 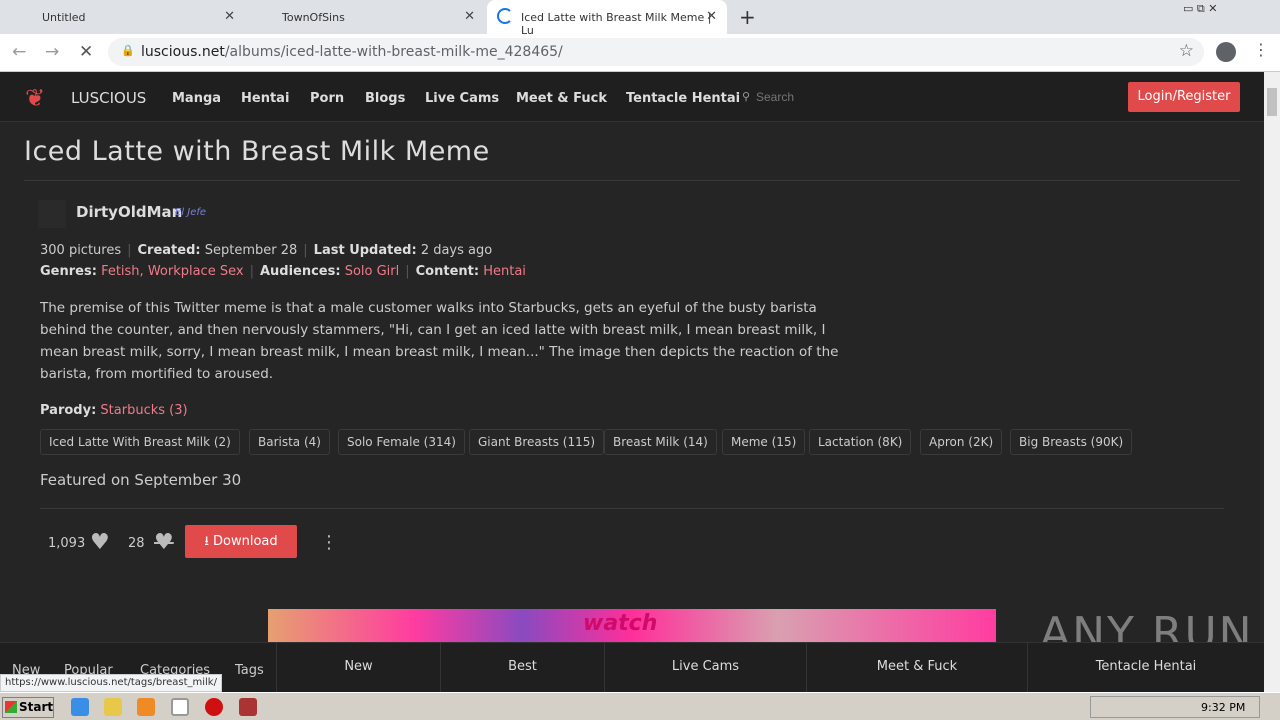 I want to click on tab-untitled: Untitled ✕, so click(x=122, y=17).